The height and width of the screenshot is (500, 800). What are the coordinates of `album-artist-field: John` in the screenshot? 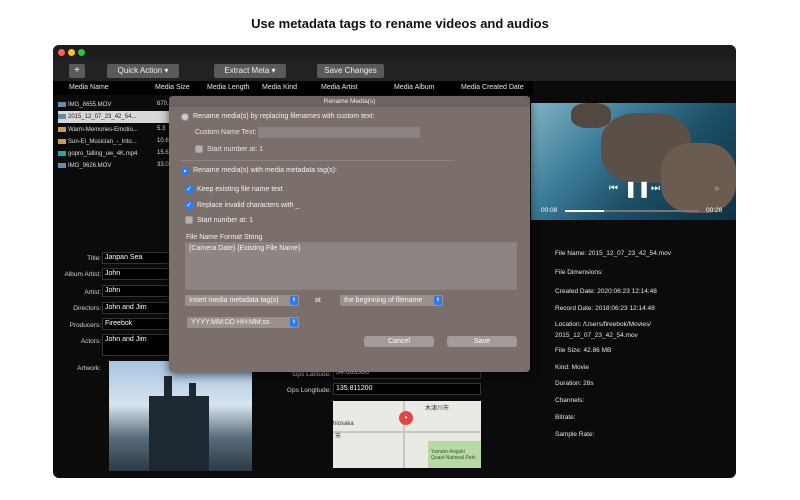 It's located at (136, 274).